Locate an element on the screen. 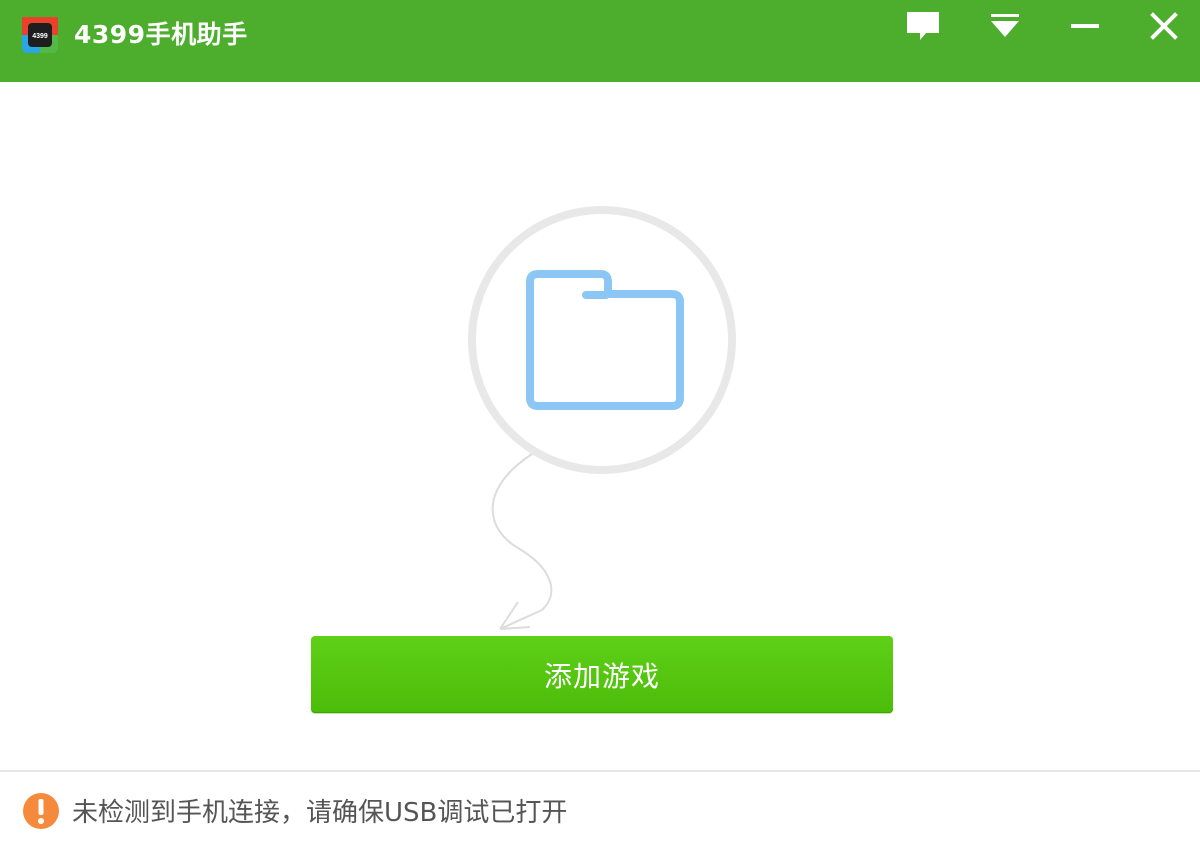  status-bar: 未检测到手机连接，请确保USB调试已打开 is located at coordinates (600, 811).